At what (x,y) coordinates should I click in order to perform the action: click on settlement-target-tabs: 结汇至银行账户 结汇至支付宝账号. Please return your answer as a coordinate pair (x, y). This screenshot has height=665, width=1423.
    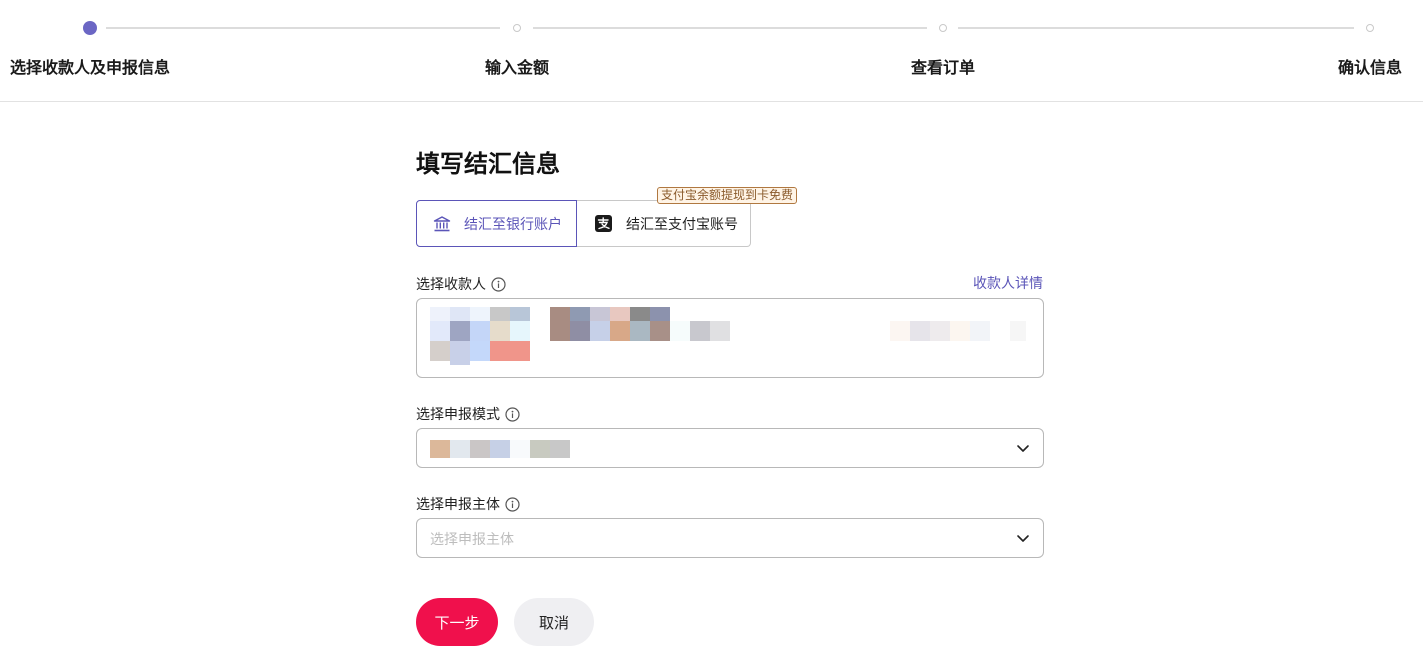
    Looking at the image, I should click on (583, 223).